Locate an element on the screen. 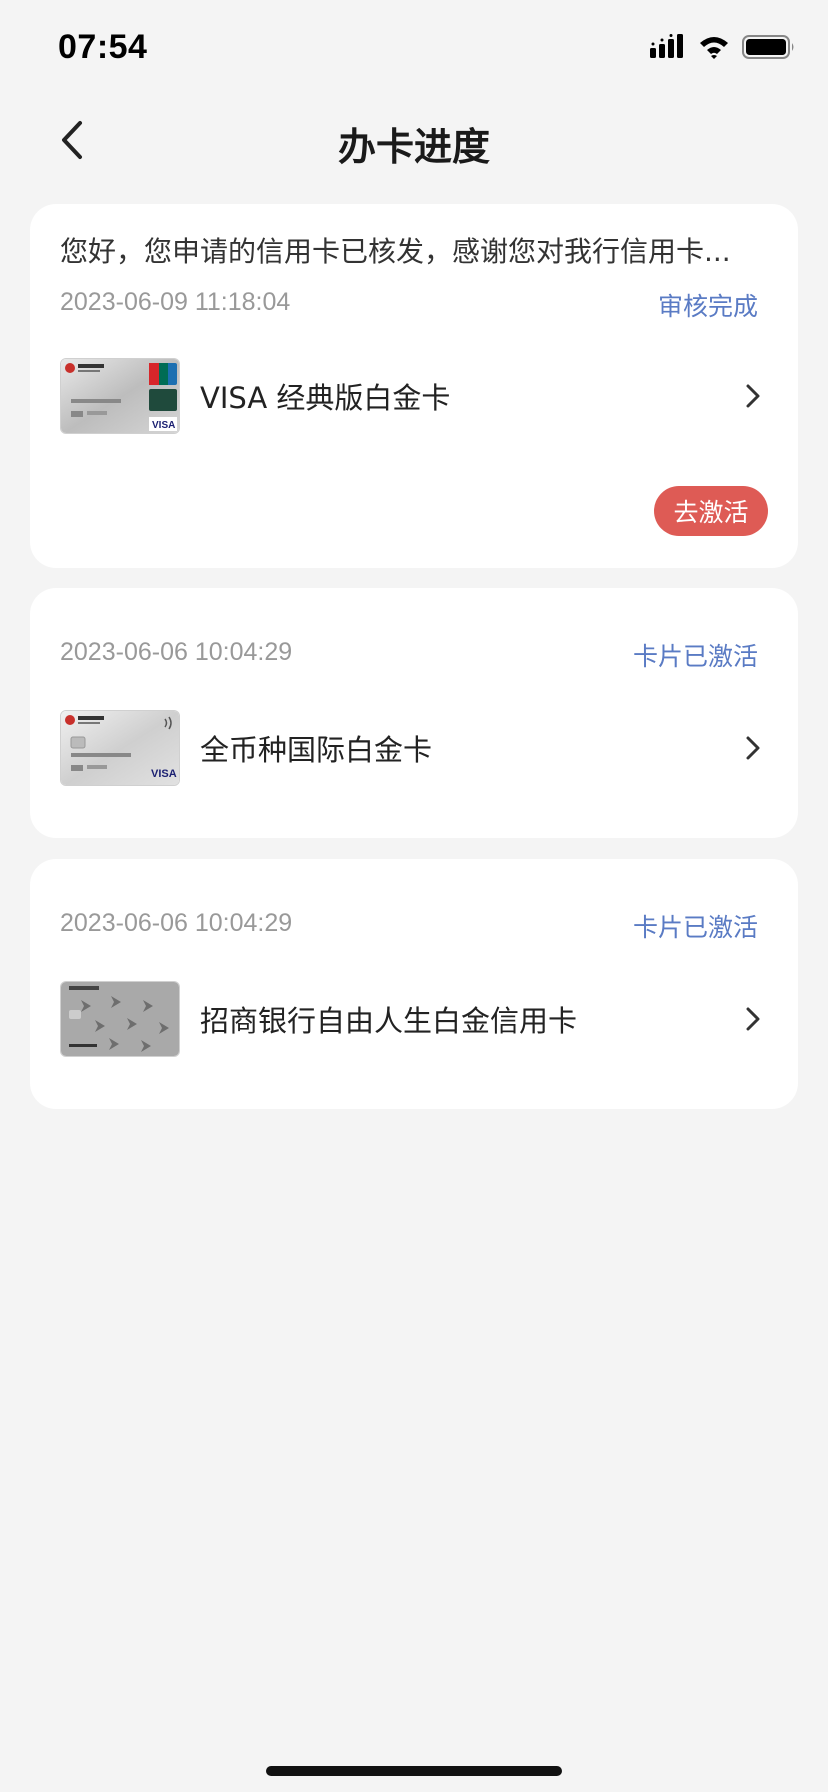 The height and width of the screenshot is (1792, 828). card-item-row: VISA 全币种国际白金卡 is located at coordinates (414, 748).